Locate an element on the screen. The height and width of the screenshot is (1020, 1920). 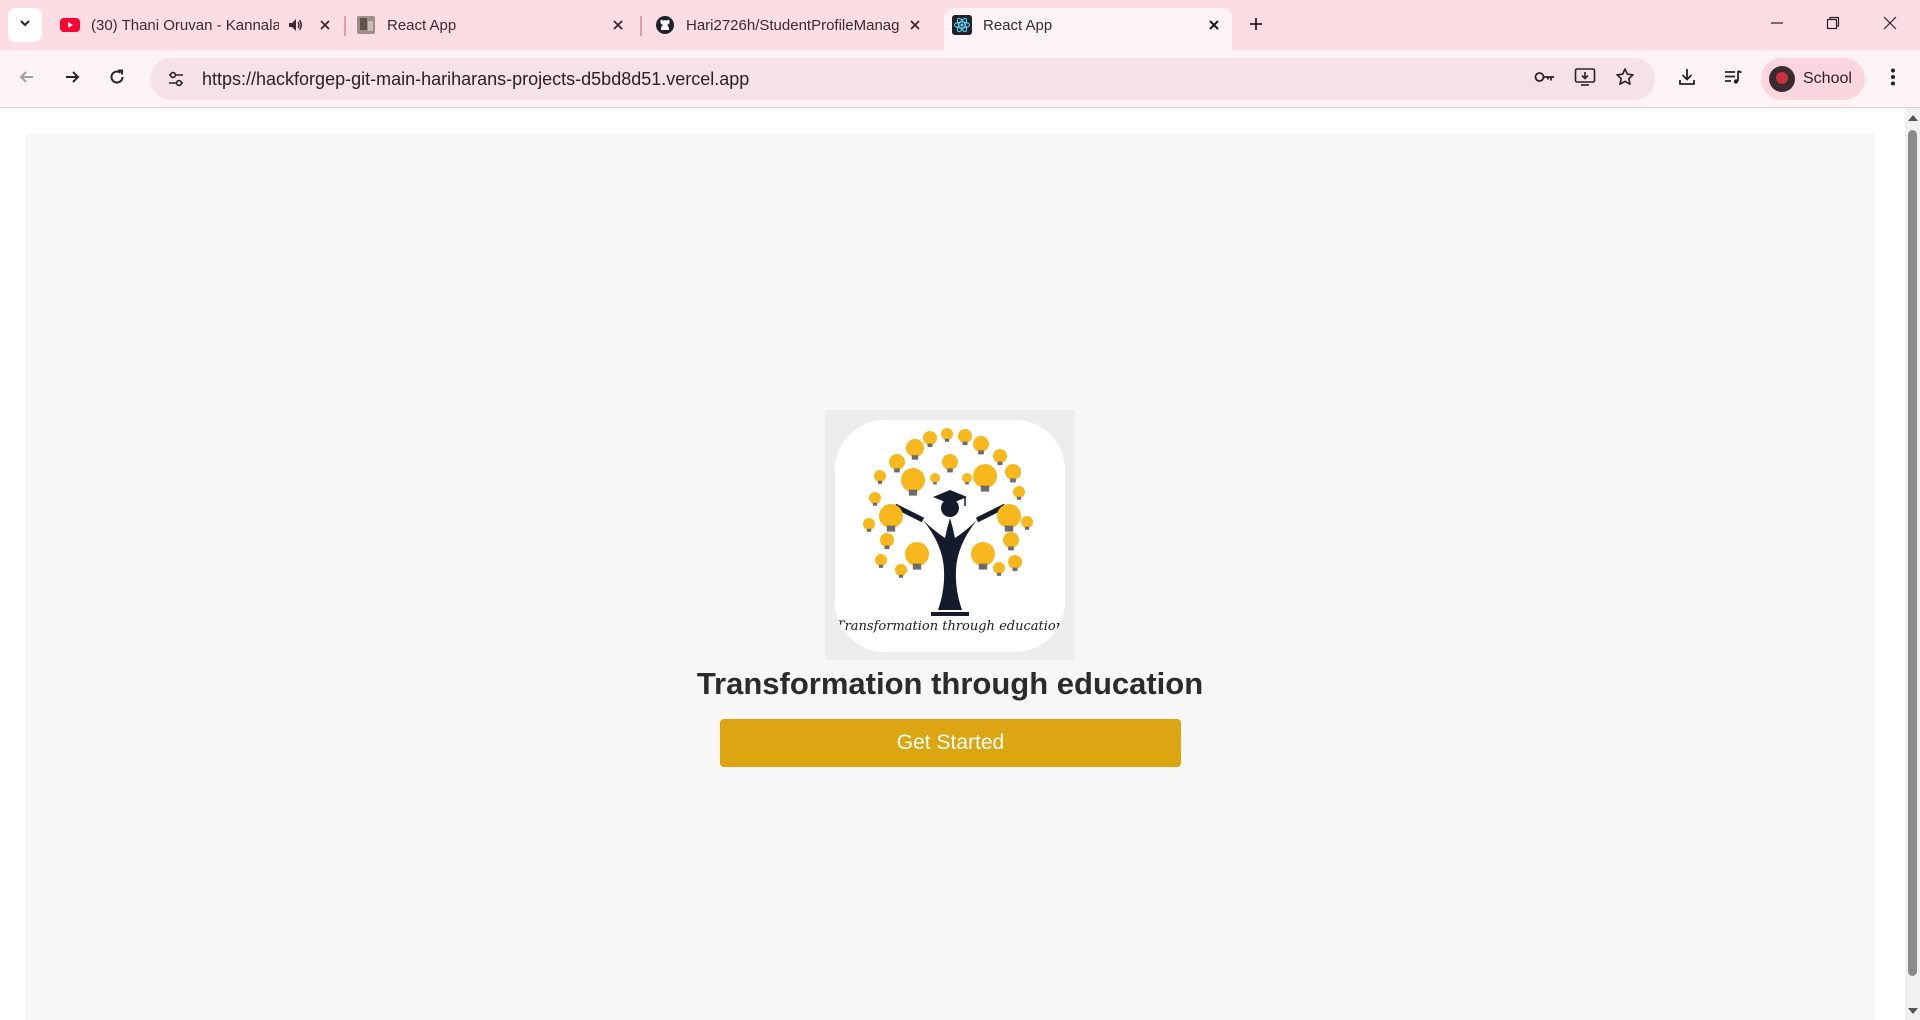
image-thumbnail-icon is located at coordinates (366, 25).